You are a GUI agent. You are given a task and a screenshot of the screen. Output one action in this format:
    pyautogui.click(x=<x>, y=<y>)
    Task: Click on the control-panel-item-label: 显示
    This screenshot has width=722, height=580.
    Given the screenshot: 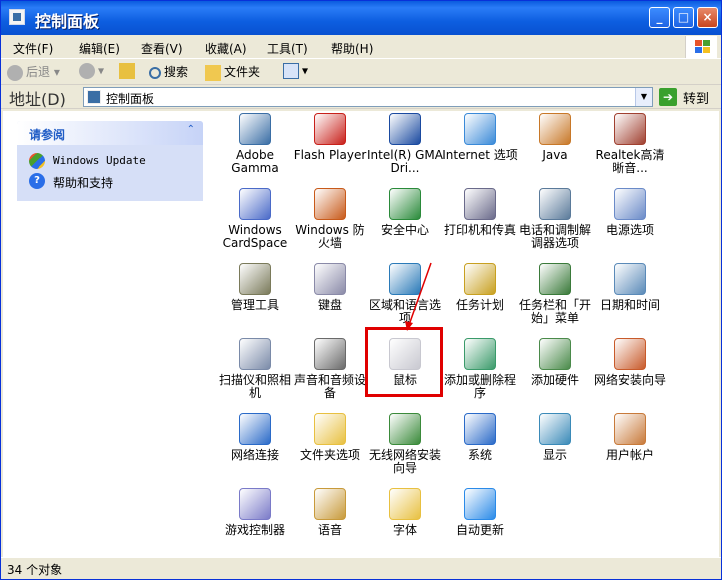 What is the action you would take?
    pyautogui.click(x=554, y=455)
    